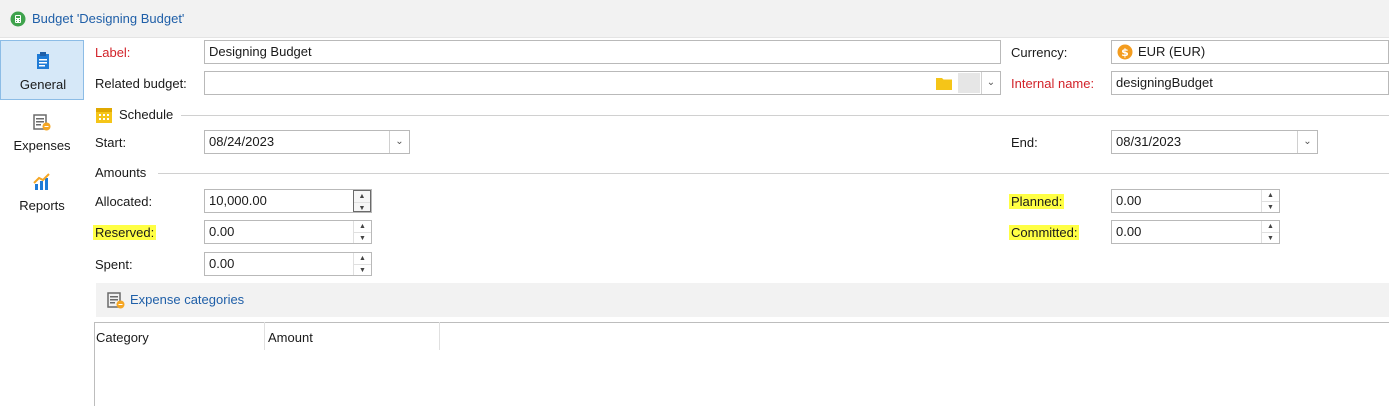 The height and width of the screenshot is (406, 1389). What do you see at coordinates (42, 70) in the screenshot?
I see `sidebar-item-general: General` at bounding box center [42, 70].